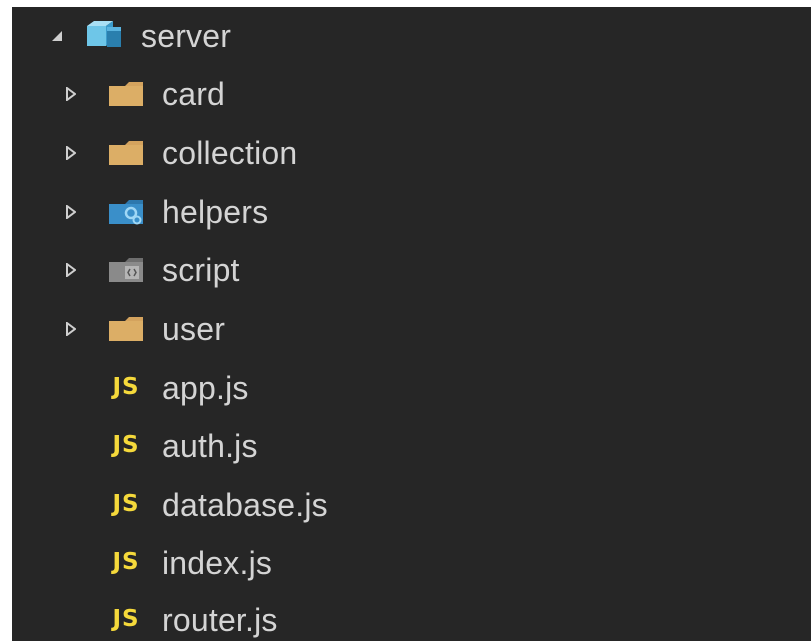 The image size is (811, 641). I want to click on tree-item-label: auth.js, so click(210, 446).